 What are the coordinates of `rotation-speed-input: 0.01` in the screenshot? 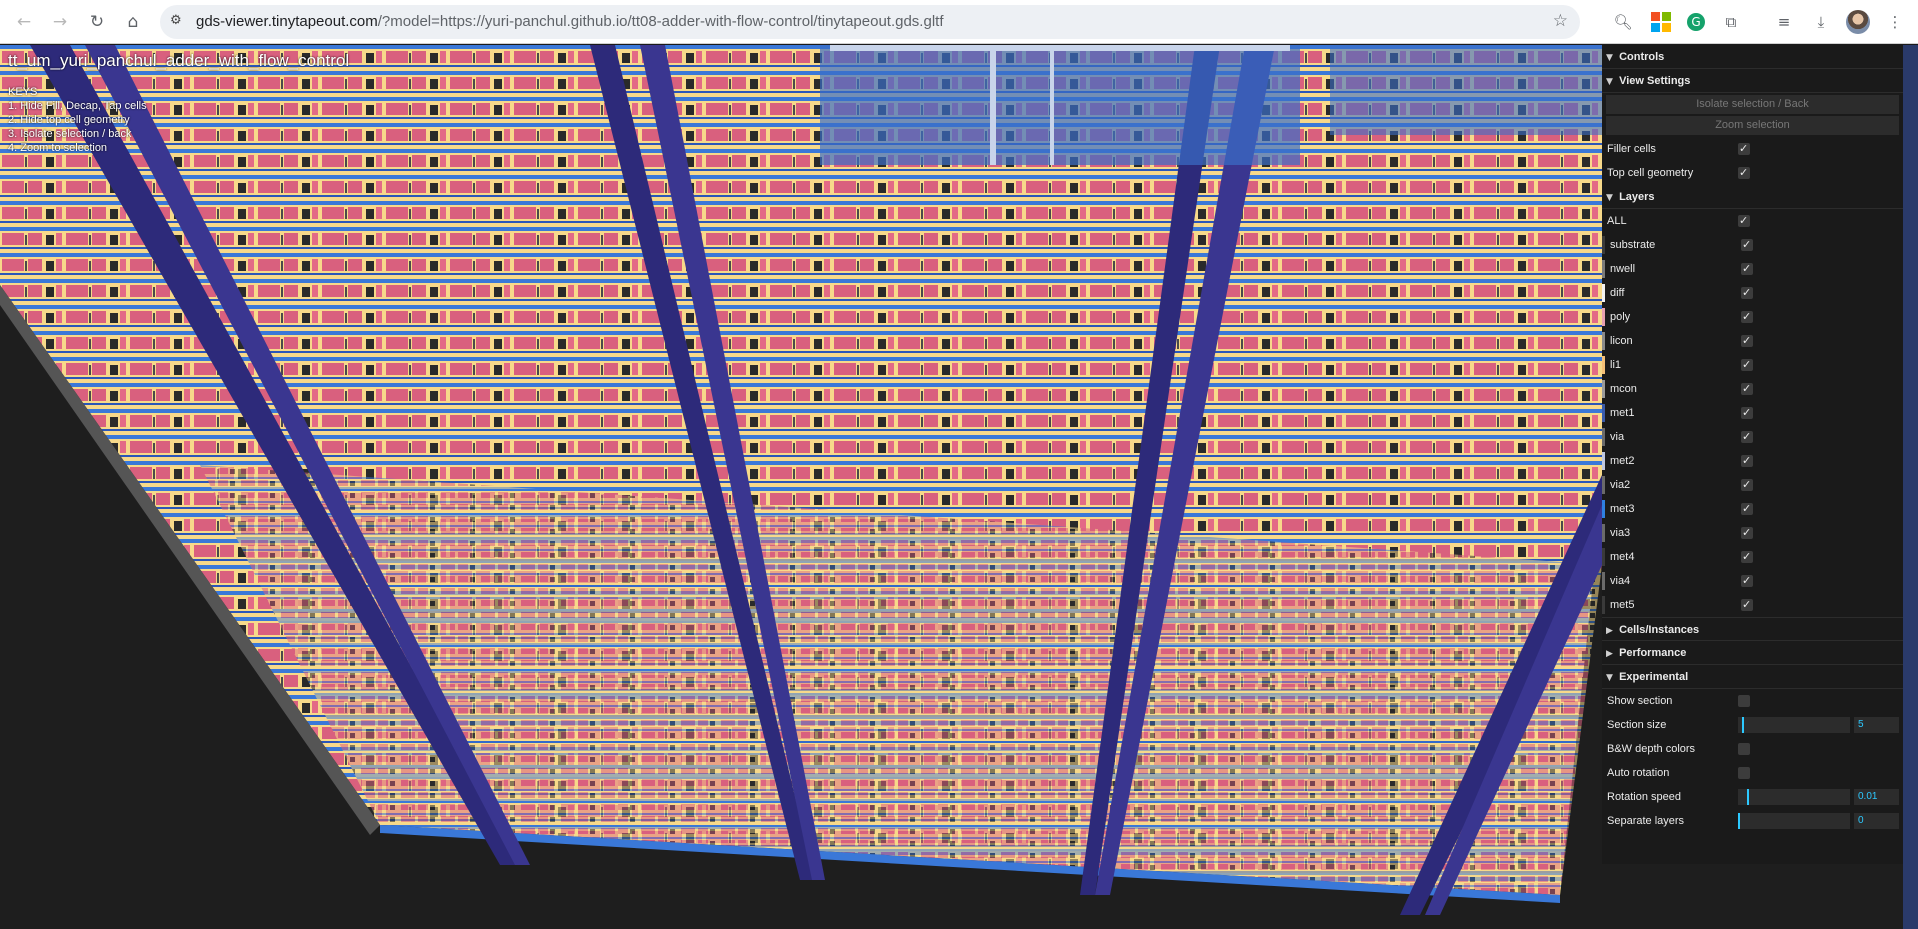 It's located at (1876, 797).